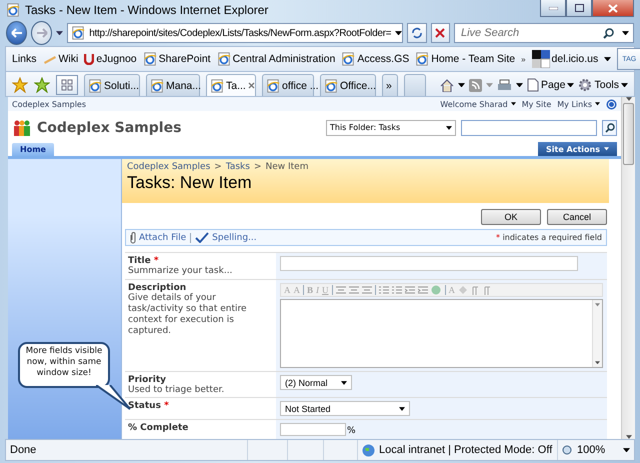  What do you see at coordinates (531, 33) in the screenshot?
I see `search-field: Live Search` at bounding box center [531, 33].